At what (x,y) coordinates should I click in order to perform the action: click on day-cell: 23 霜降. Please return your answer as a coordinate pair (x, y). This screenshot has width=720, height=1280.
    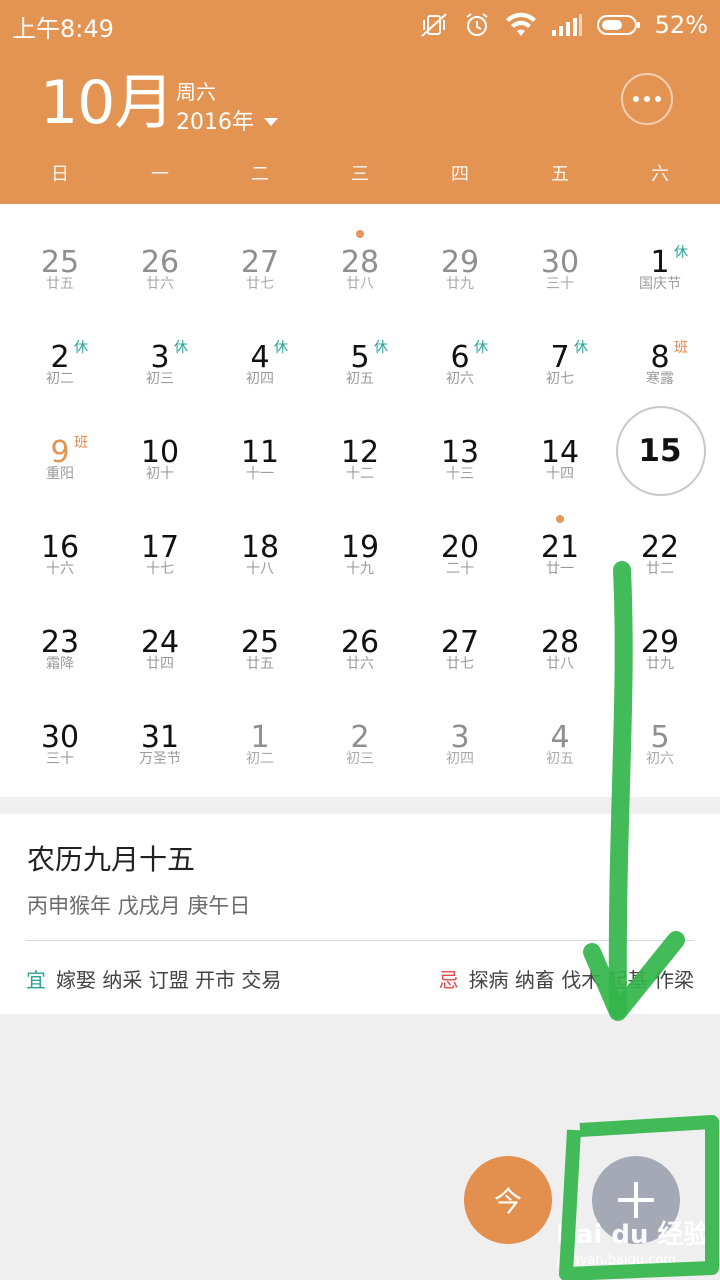
    Looking at the image, I should click on (60, 643).